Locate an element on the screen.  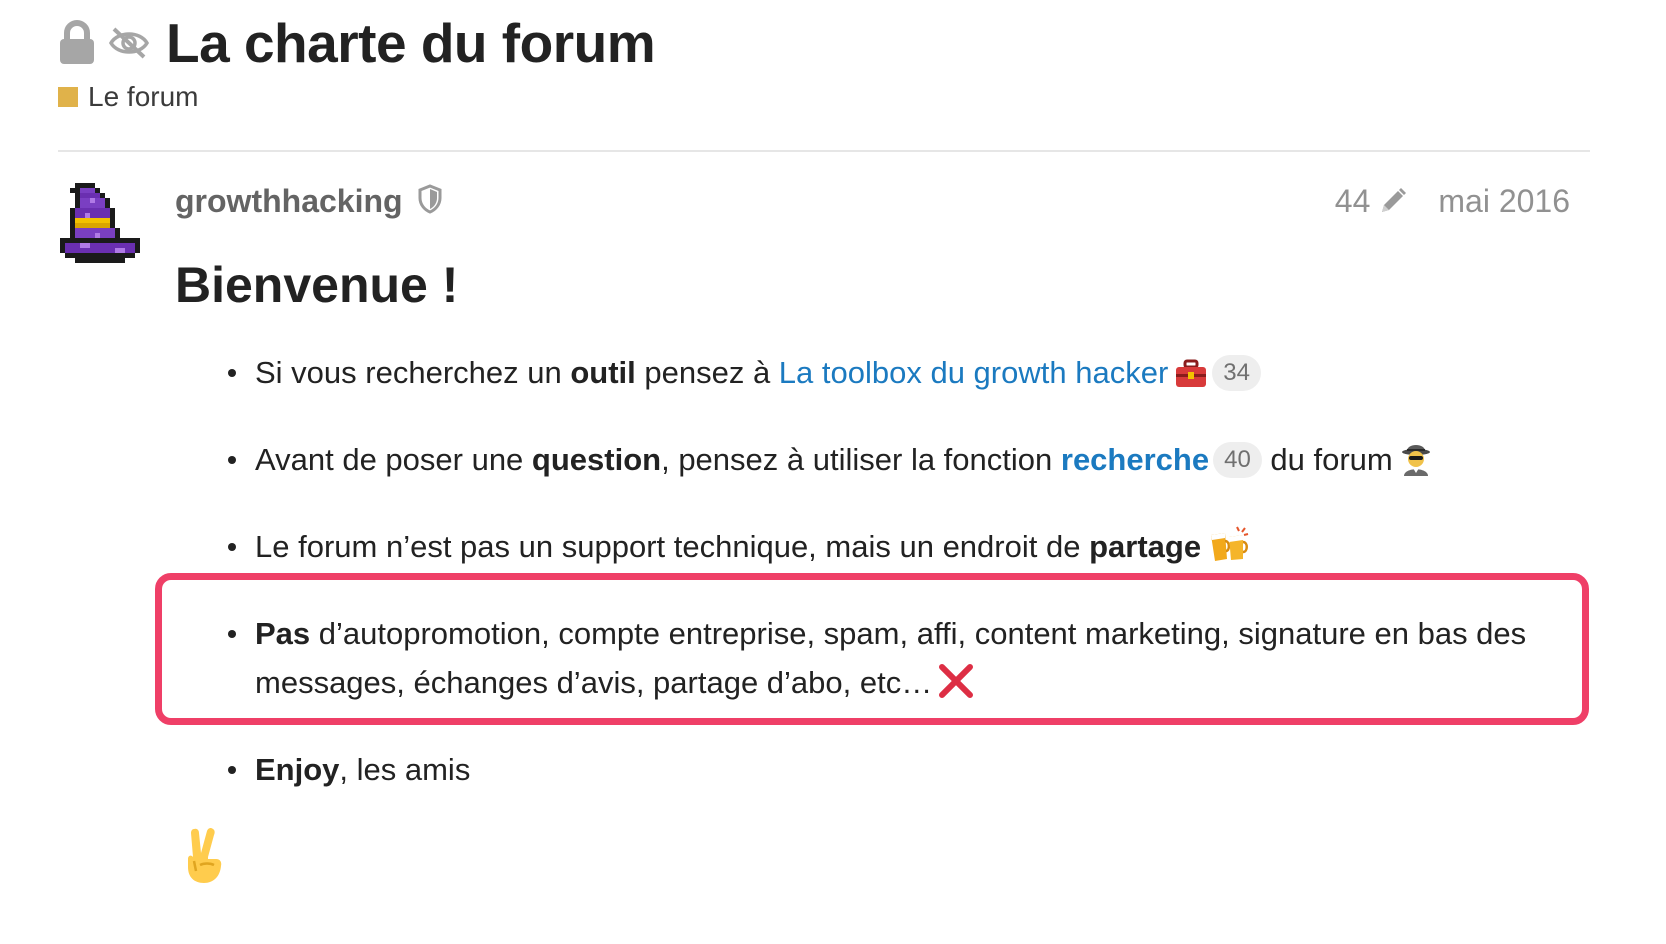
shield-icon is located at coordinates (430, 201).